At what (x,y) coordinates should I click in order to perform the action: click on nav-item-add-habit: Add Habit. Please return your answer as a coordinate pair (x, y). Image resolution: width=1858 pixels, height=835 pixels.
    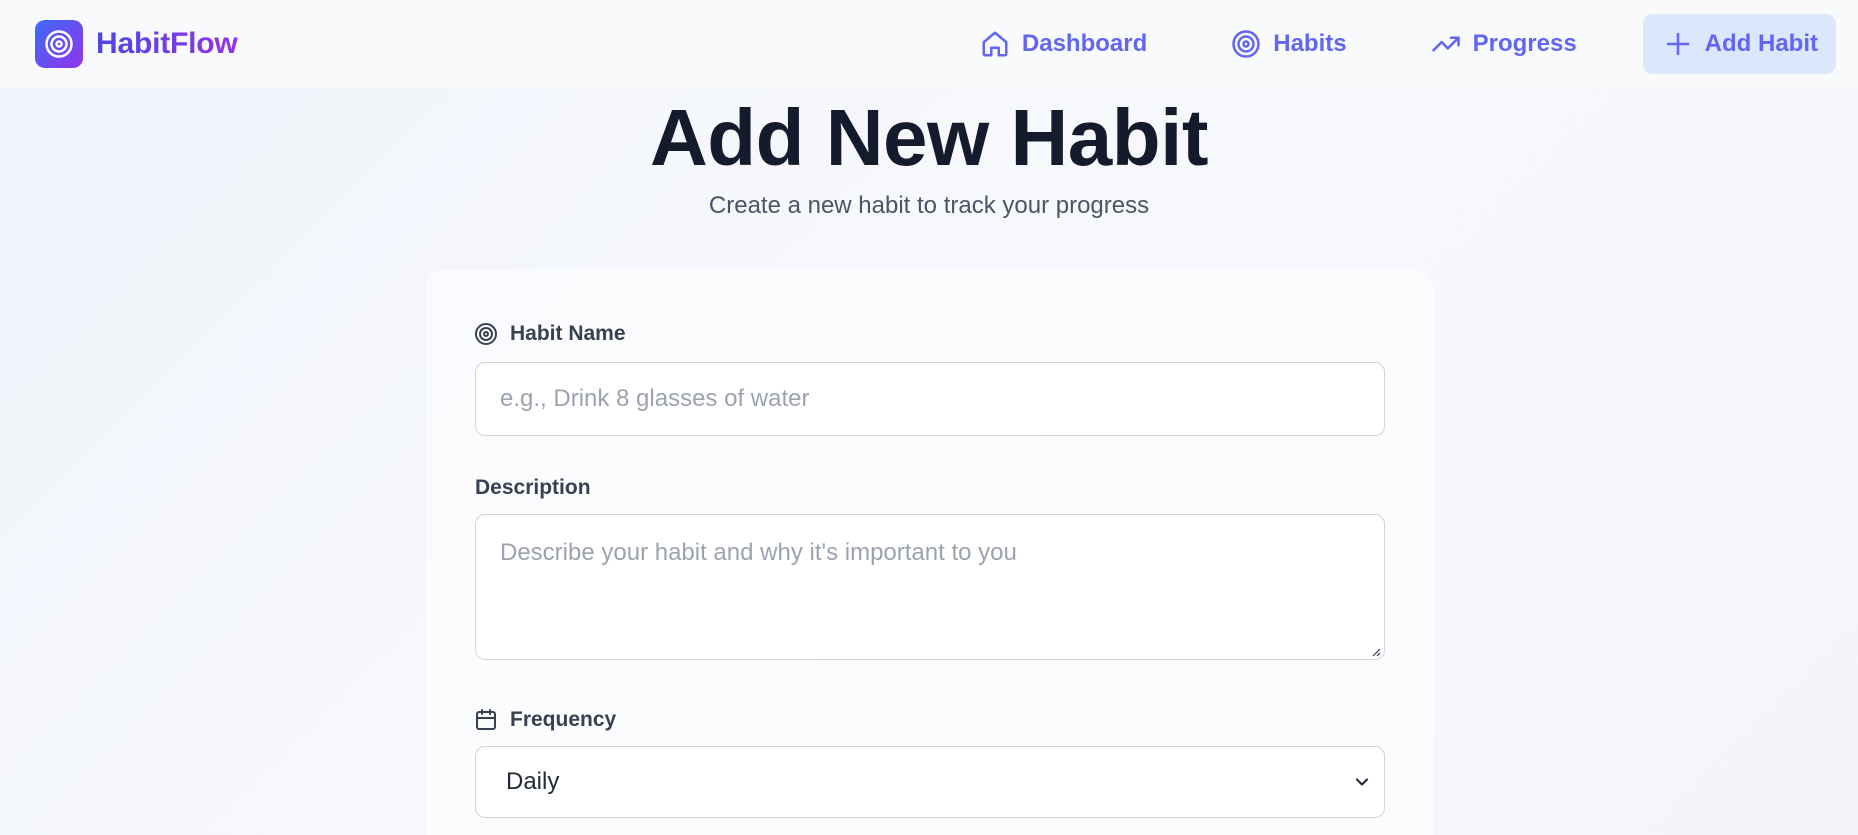
    Looking at the image, I should click on (1739, 44).